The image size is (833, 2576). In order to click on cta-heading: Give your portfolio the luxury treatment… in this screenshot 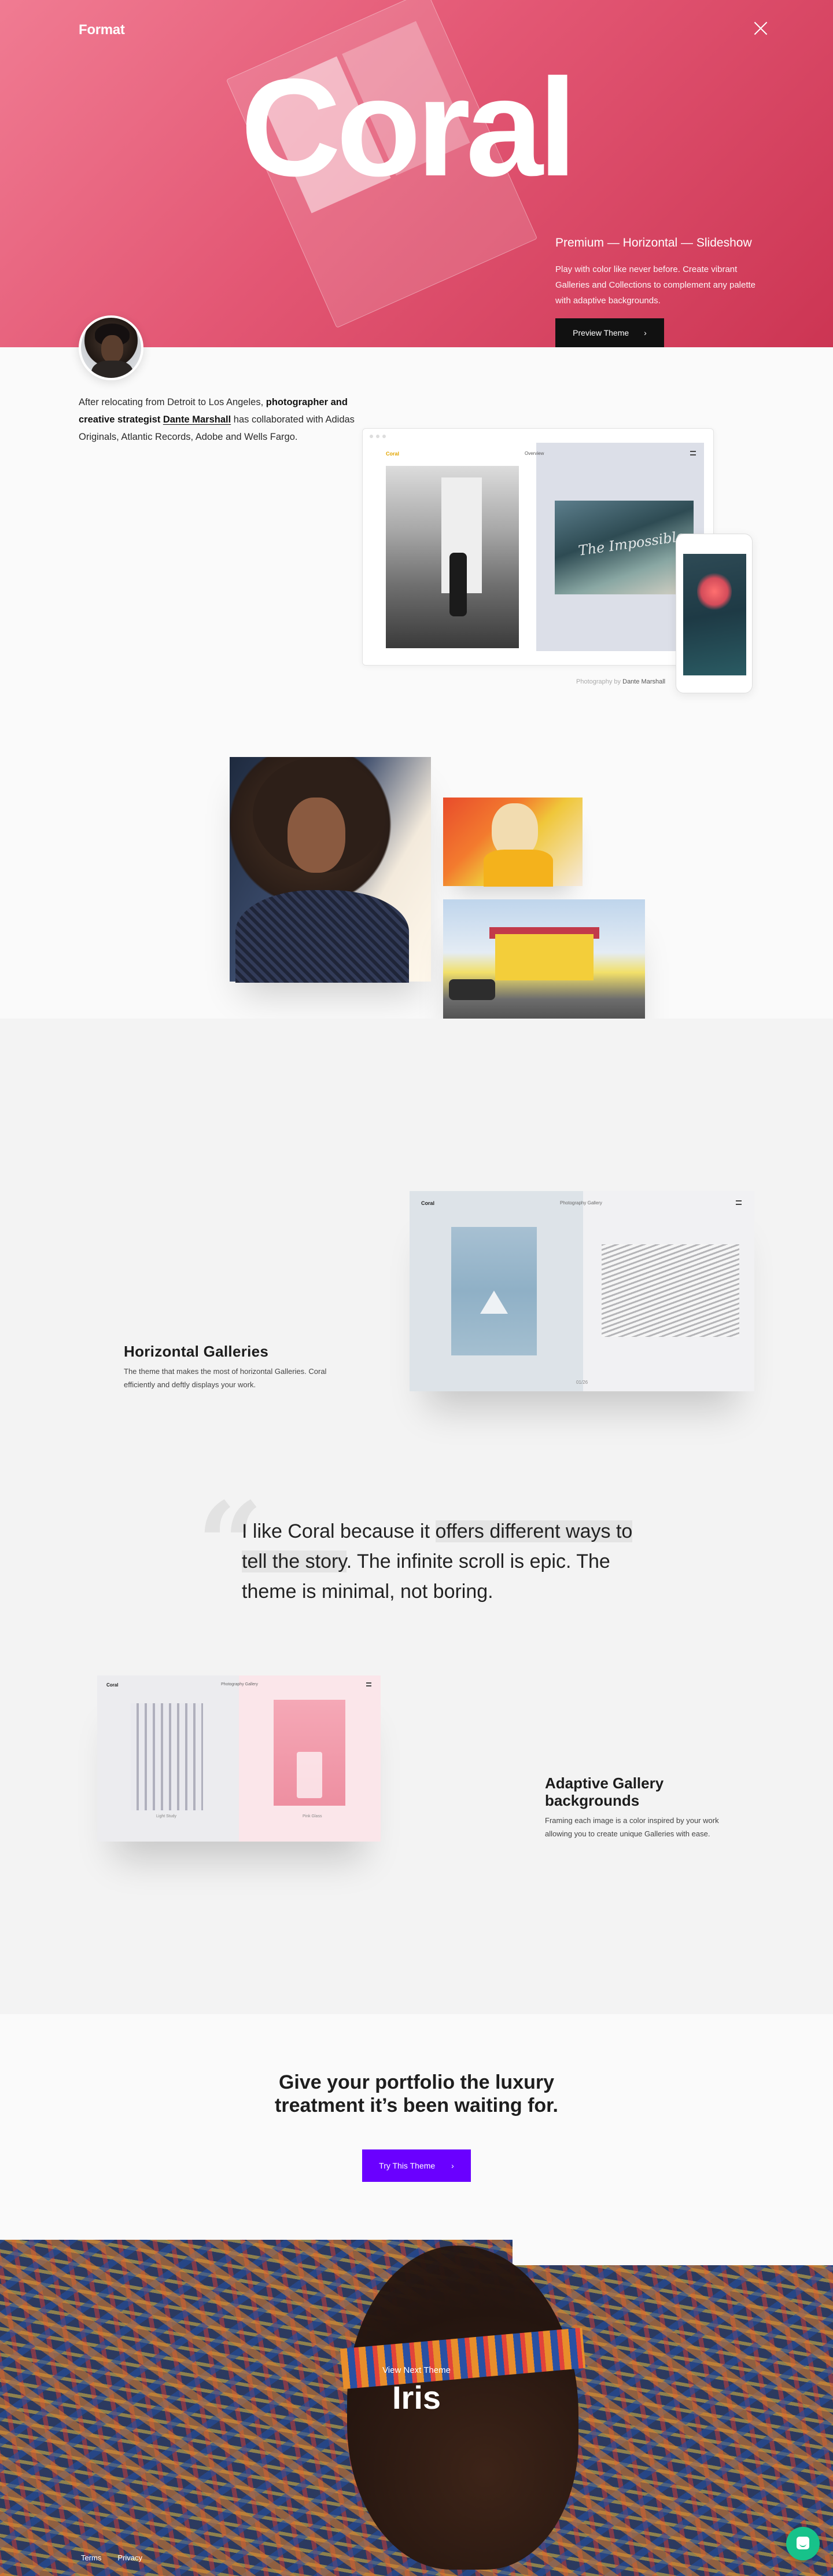, I will do `click(417, 2094)`.